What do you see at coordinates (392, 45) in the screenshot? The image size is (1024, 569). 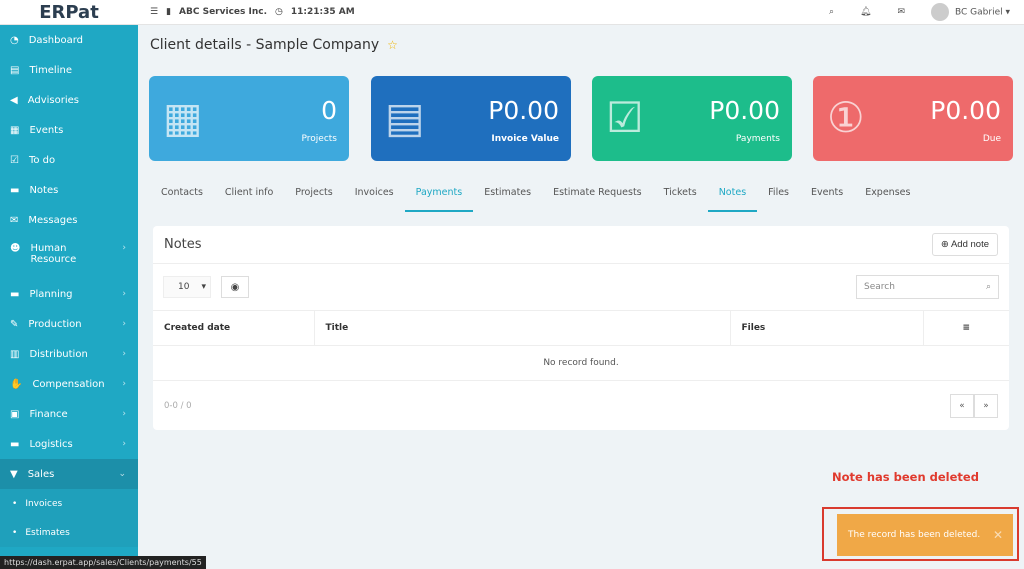 I see `star-icon: ☆` at bounding box center [392, 45].